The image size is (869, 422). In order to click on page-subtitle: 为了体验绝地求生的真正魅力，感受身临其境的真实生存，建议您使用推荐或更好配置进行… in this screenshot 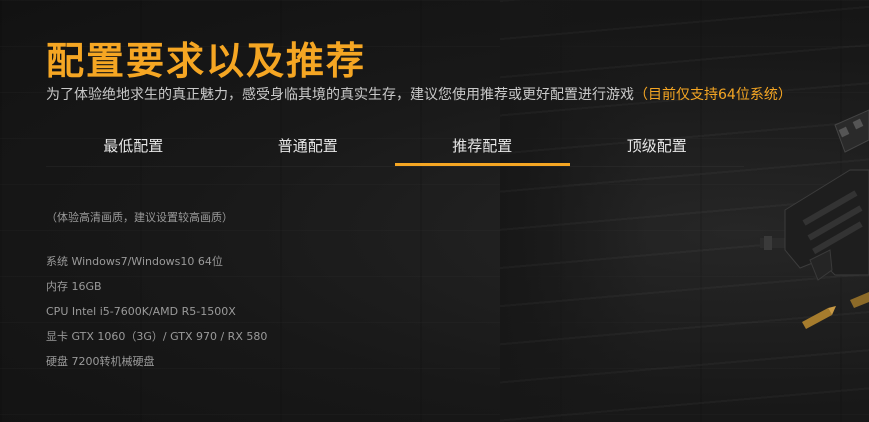, I will do `click(419, 94)`.